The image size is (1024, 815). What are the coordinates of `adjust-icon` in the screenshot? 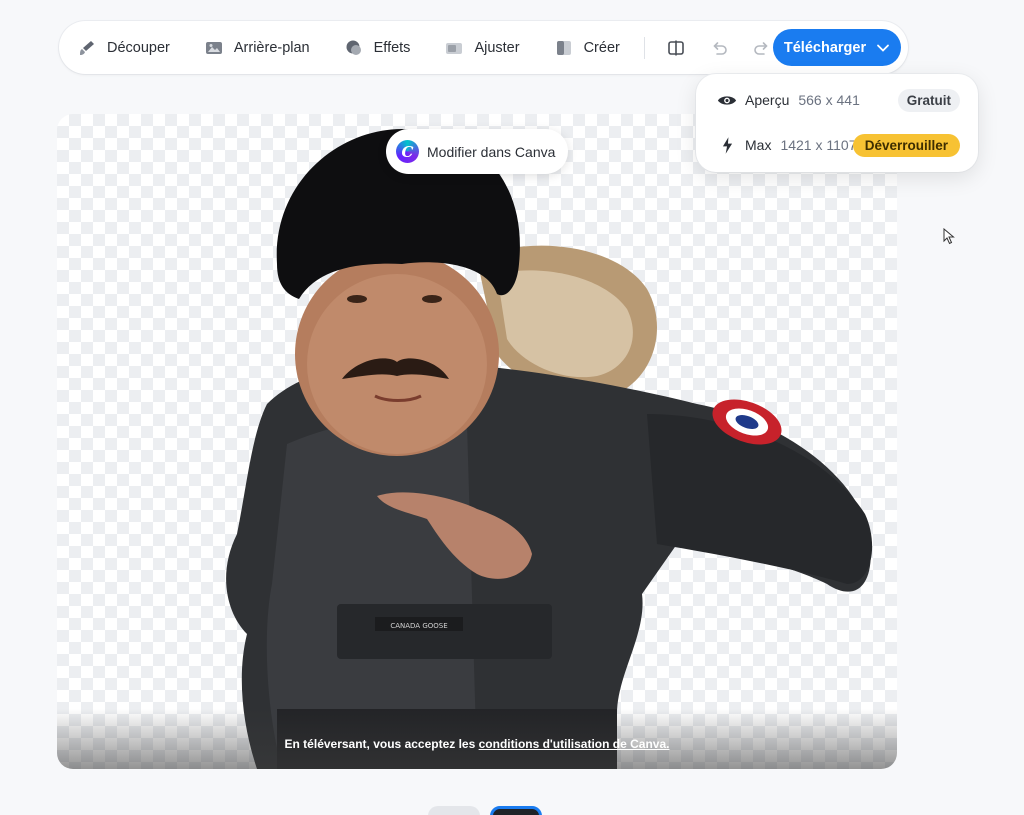 It's located at (454, 48).